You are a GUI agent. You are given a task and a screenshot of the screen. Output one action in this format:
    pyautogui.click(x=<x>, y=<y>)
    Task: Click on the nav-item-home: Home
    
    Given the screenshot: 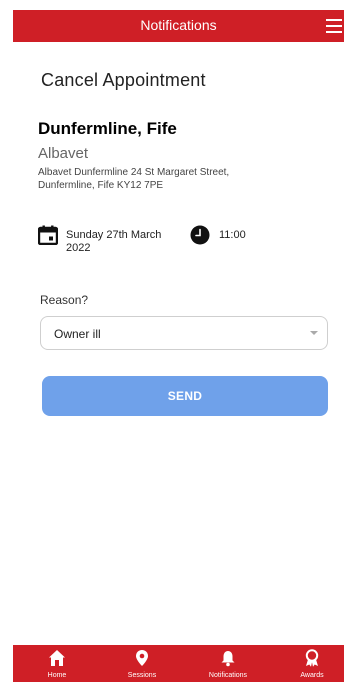 What is the action you would take?
    pyautogui.click(x=57, y=663)
    